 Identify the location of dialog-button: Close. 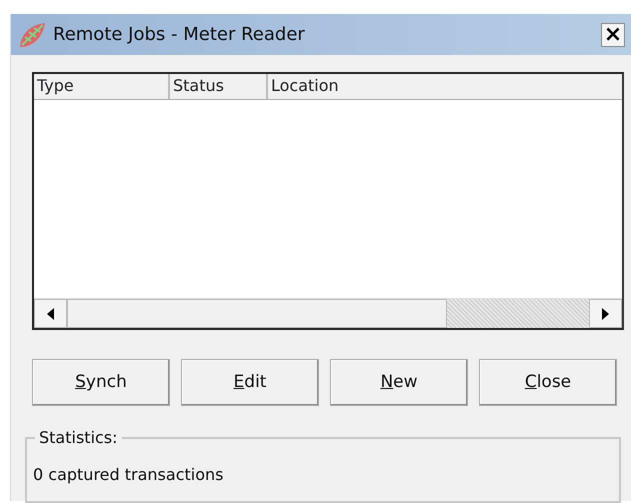
(548, 382).